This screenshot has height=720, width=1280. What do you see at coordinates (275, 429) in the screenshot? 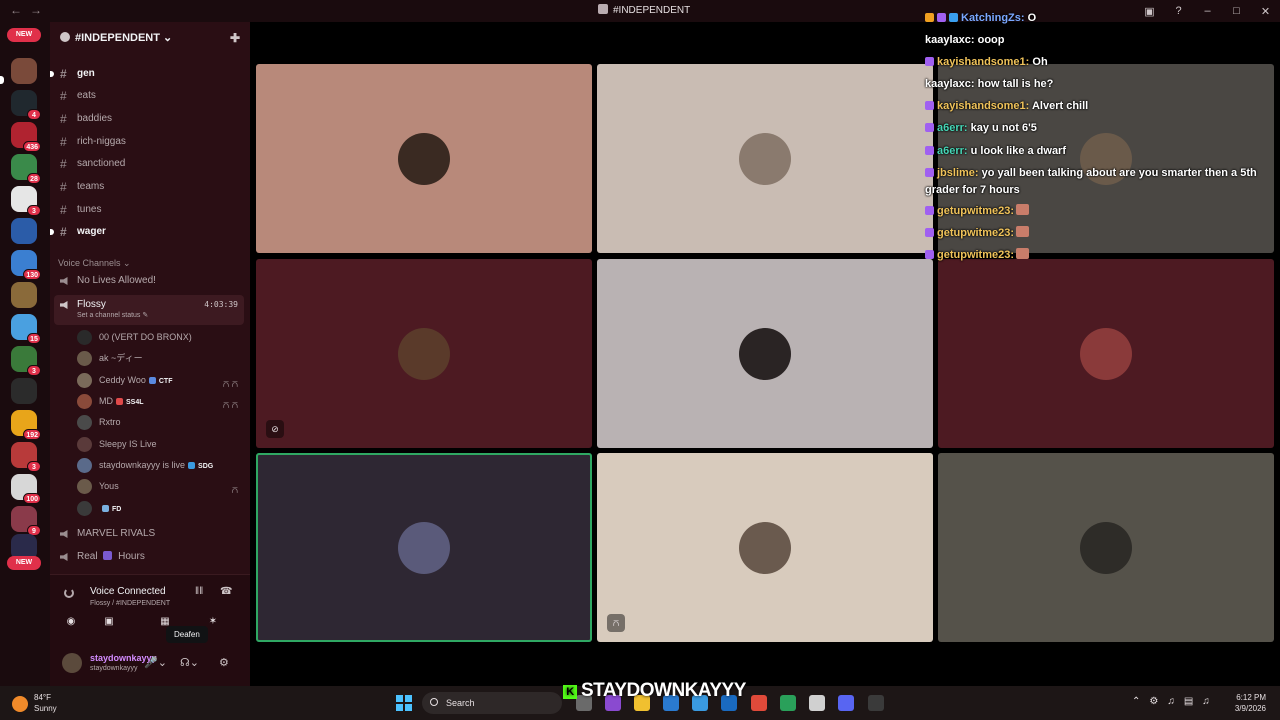
I see `camera-off-icon: ⊘` at bounding box center [275, 429].